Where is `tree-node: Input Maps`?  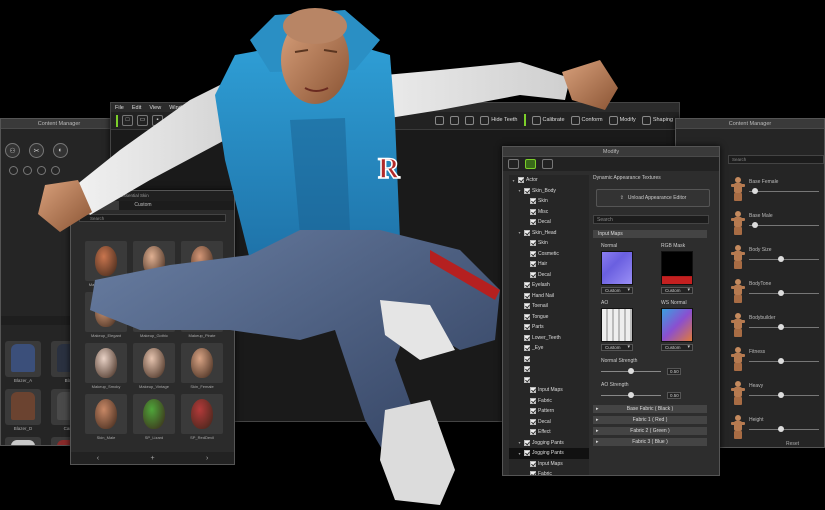
tree-node: Input Maps is located at coordinates (549, 464).